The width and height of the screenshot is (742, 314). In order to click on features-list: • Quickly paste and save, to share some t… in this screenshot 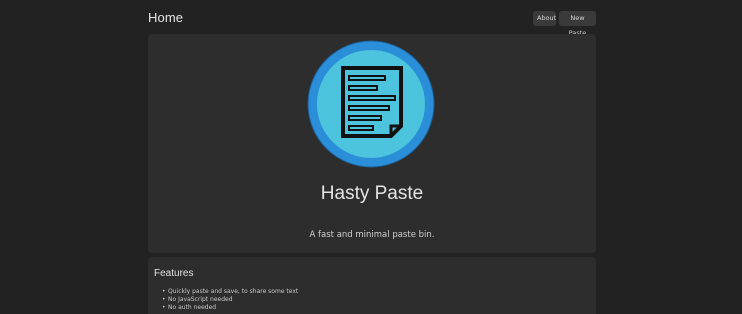, I will do `click(226, 300)`.